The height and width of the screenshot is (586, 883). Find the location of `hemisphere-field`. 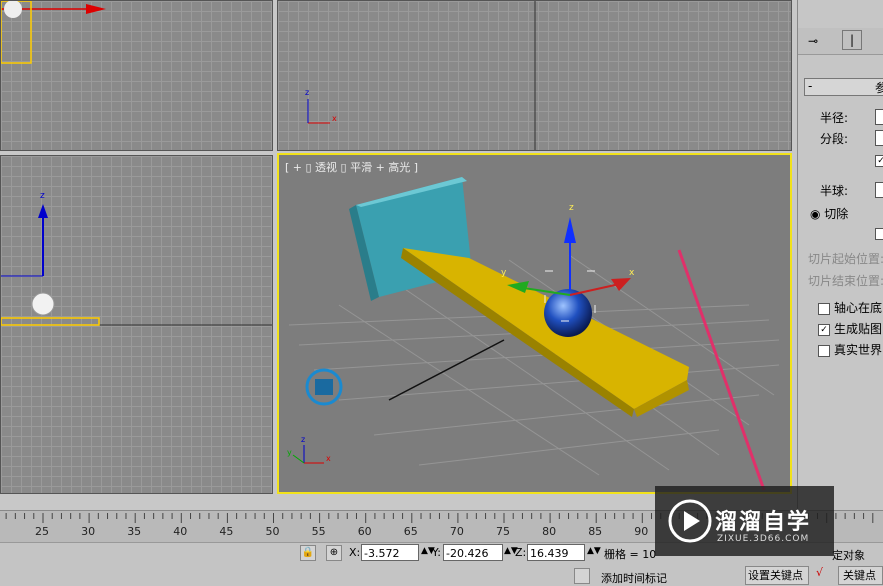

hemisphere-field is located at coordinates (879, 190).